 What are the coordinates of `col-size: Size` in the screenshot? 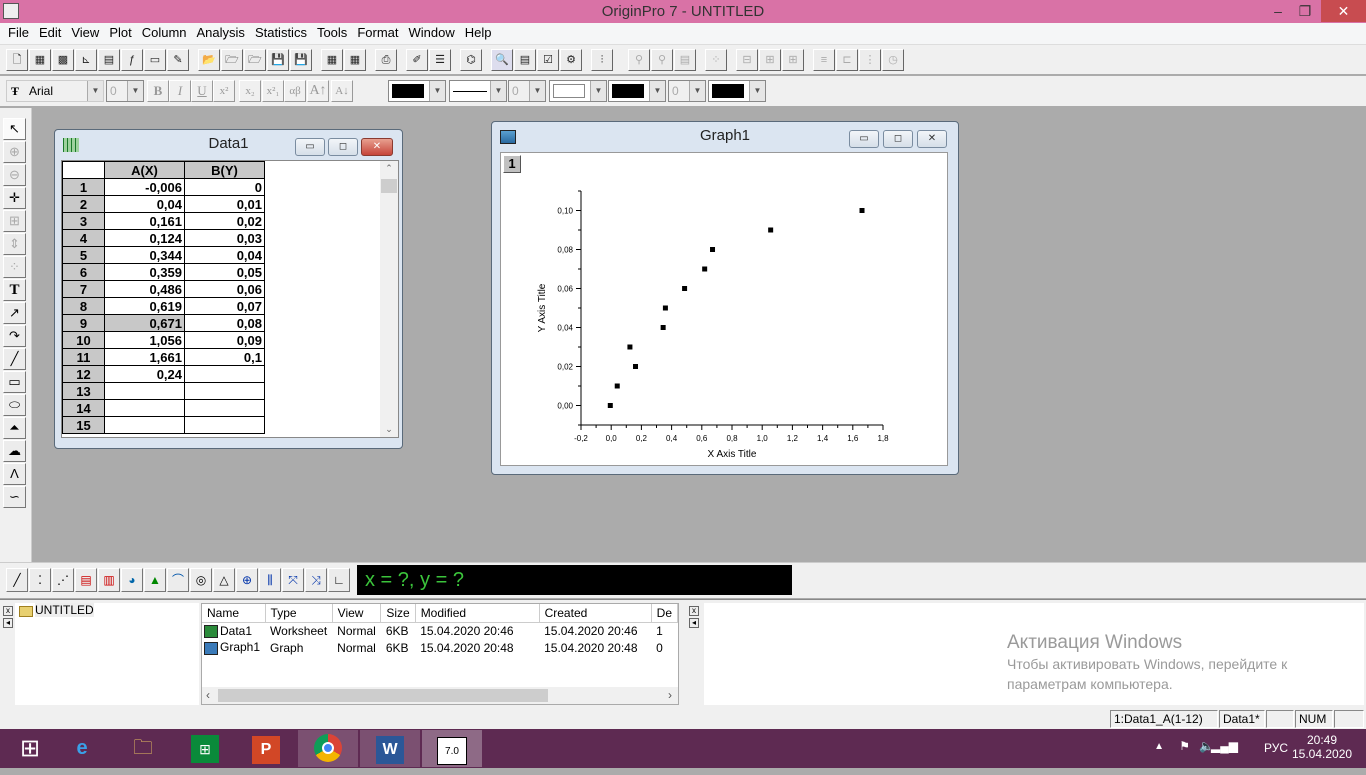 It's located at (398, 613).